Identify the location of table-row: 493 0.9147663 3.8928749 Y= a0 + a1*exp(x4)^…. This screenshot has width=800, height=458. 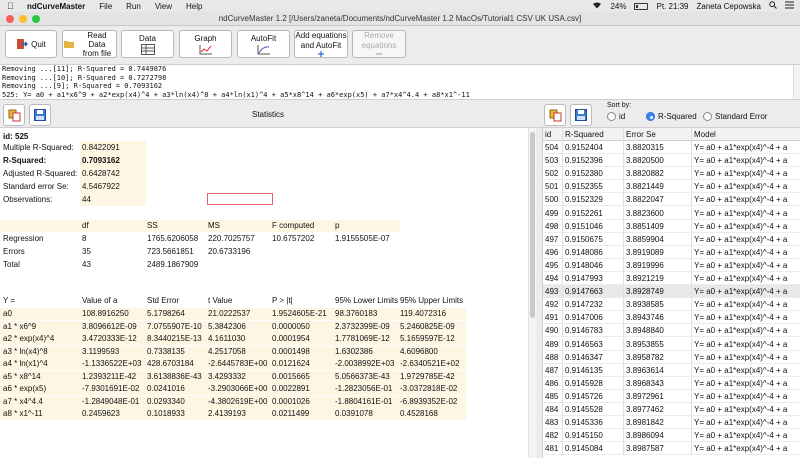
(671, 292).